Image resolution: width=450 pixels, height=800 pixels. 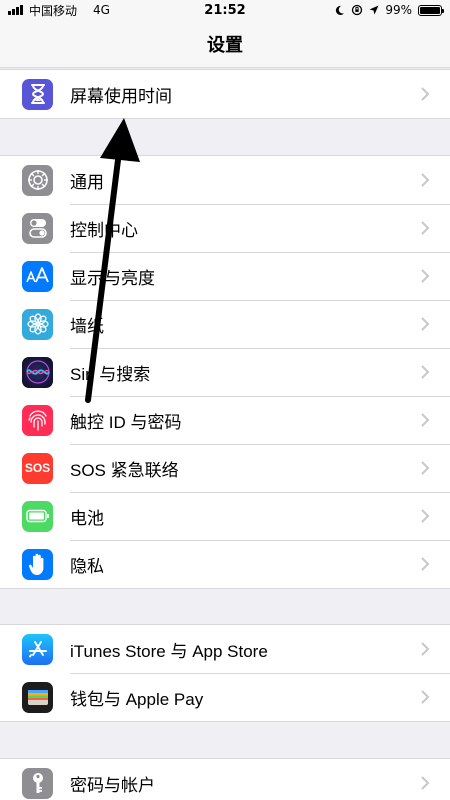 I want to click on rotation-lock-icon, so click(x=357, y=10).